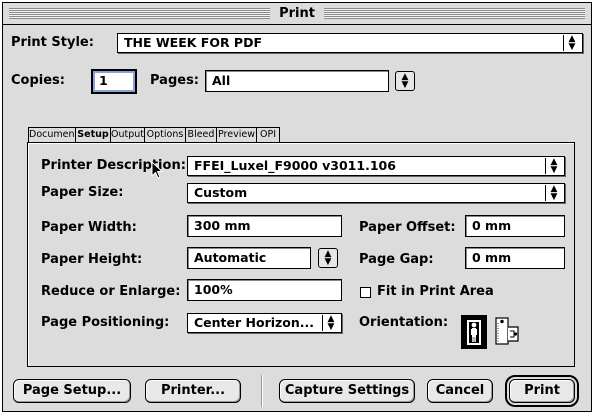 The height and width of the screenshot is (416, 596). I want to click on title-bar: Print, so click(297, 14).